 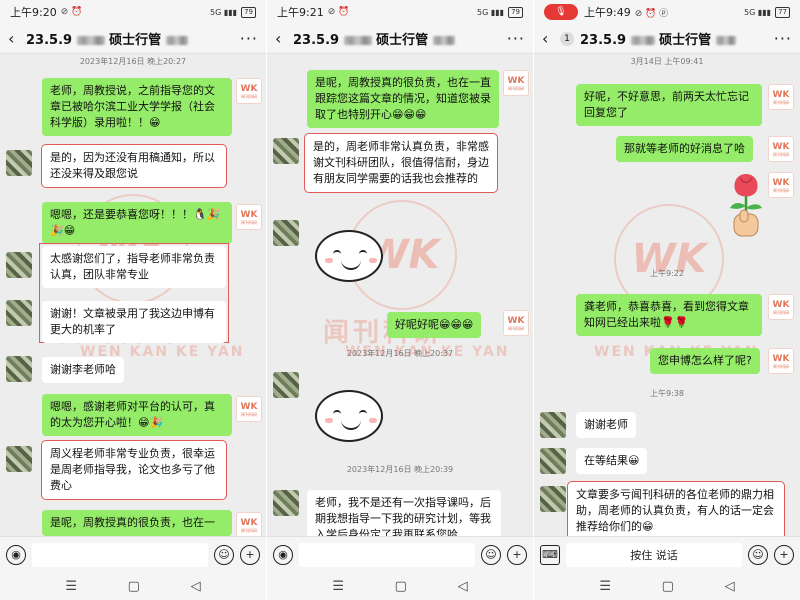 I want to click on signal-icon: 5G ▮▮▮, so click(x=491, y=12).